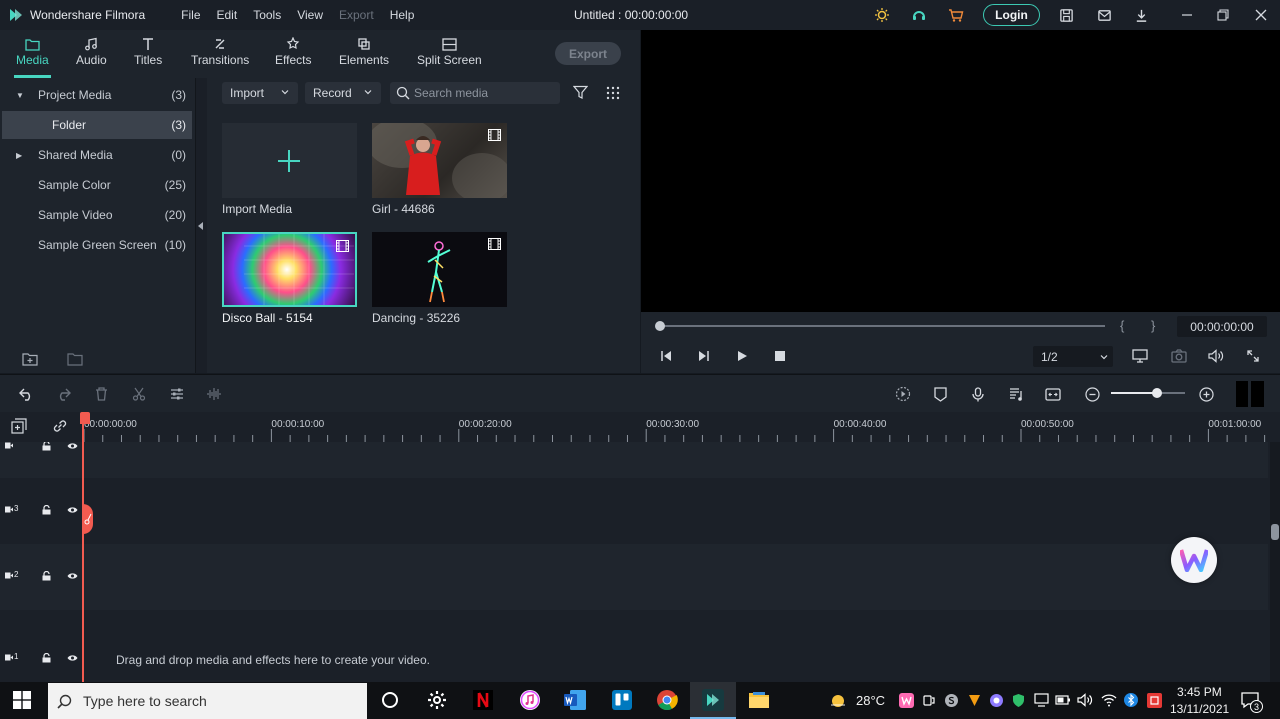 This screenshot has width=1280, height=719. I want to click on media-thumbnail-girl, so click(439, 160).